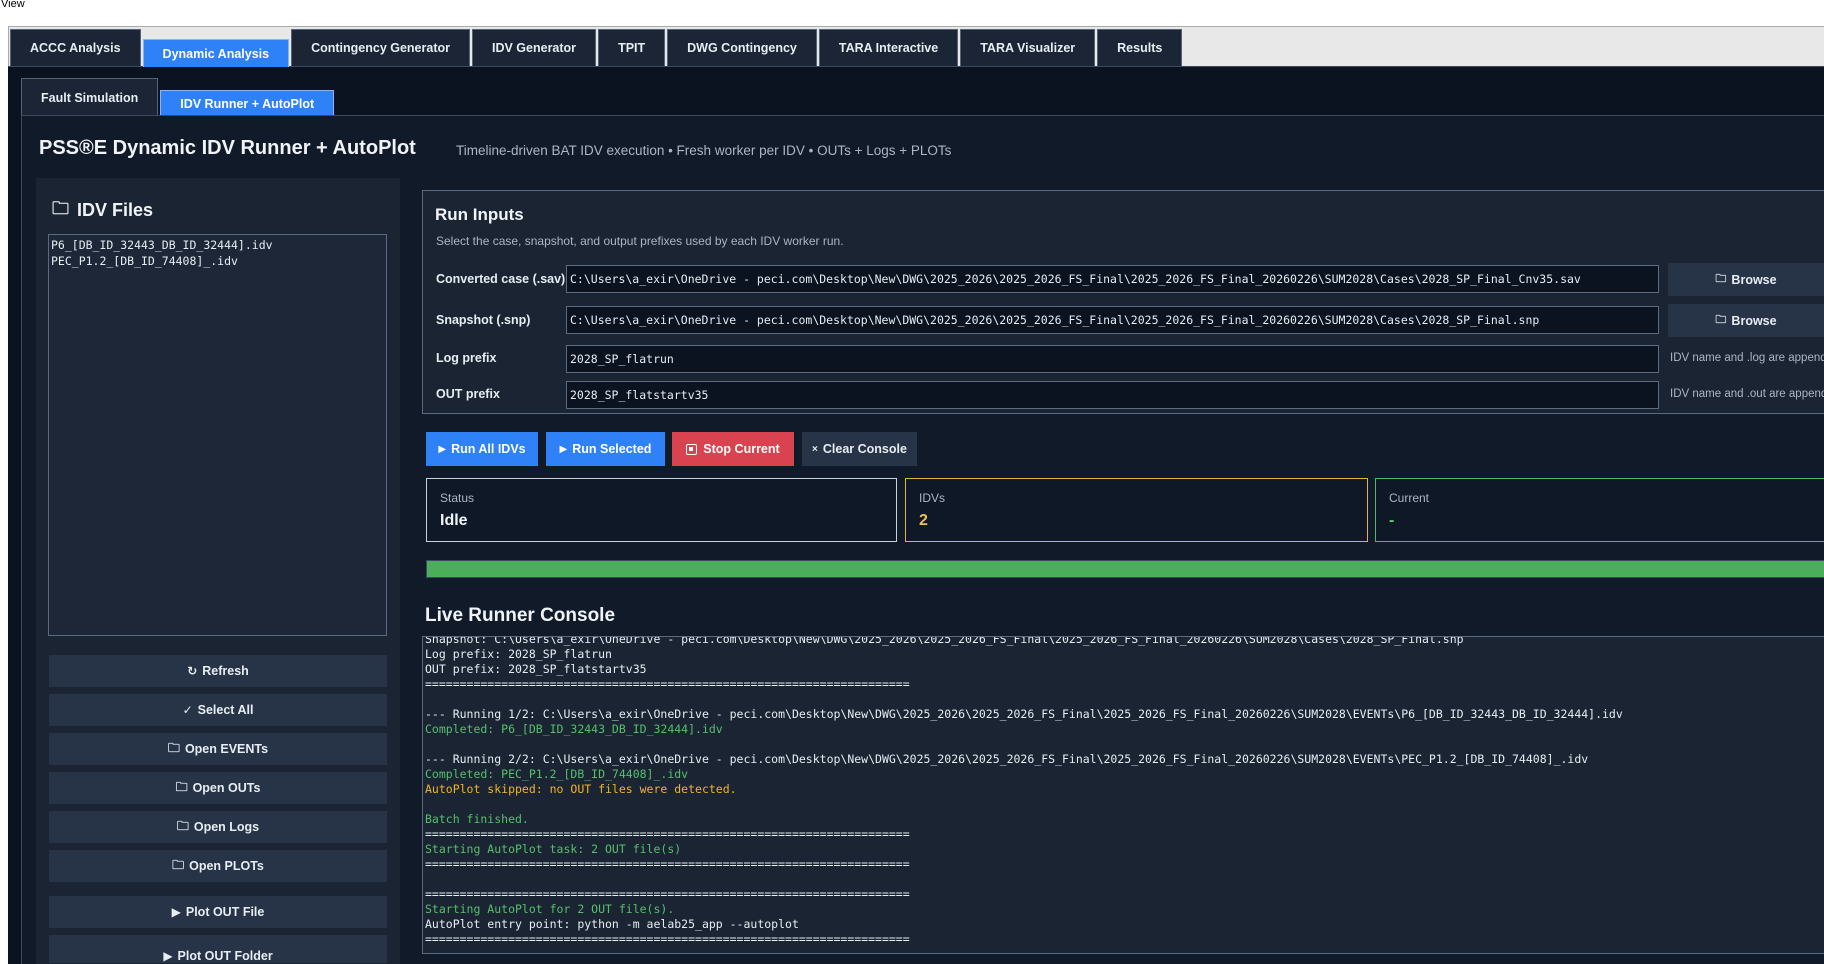 The width and height of the screenshot is (1824, 964). I want to click on idv-files-heading: 🗀 IDV Files, so click(102, 210).